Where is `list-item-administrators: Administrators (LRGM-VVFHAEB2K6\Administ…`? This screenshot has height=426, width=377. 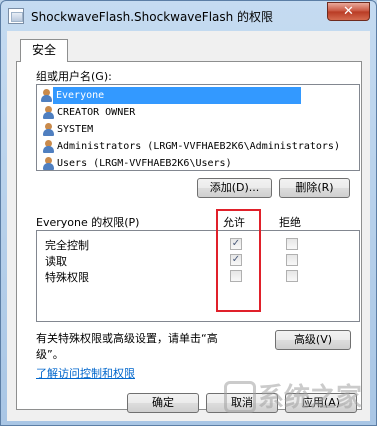
list-item-administrators: Administrators (LRGM-VVFHAEB2K6\Administ… is located at coordinates (198, 146).